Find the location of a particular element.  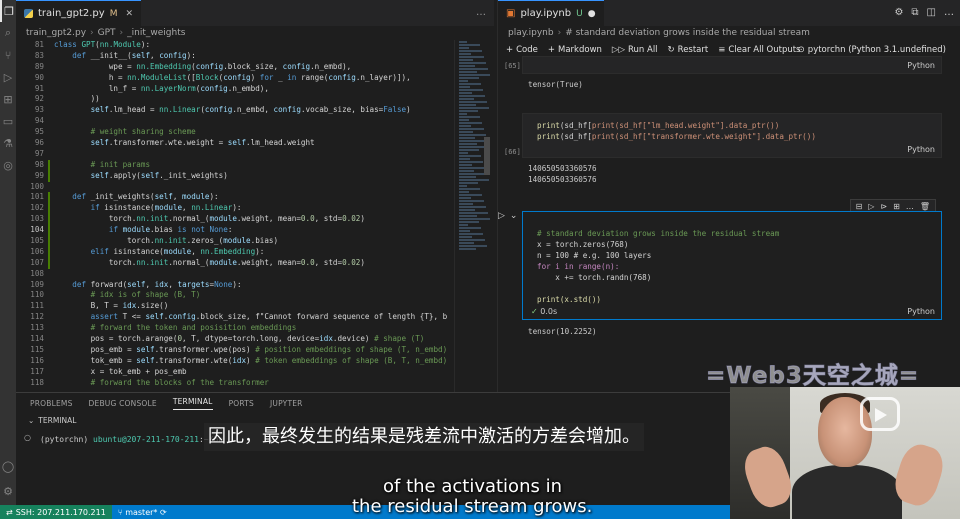

tab-problems: PROBLEMS is located at coordinates (51, 403).